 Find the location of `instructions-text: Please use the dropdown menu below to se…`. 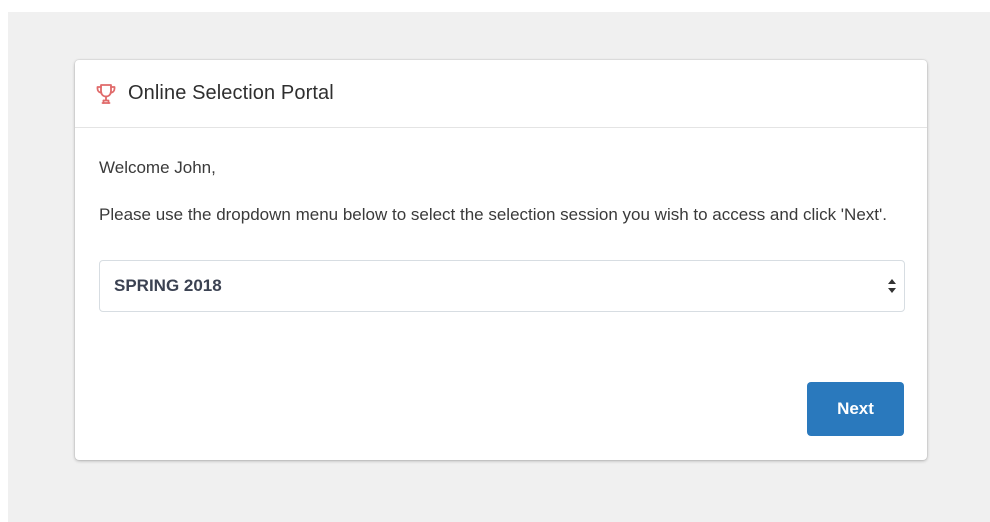

instructions-text: Please use the dropdown menu below to se… is located at coordinates (493, 214).